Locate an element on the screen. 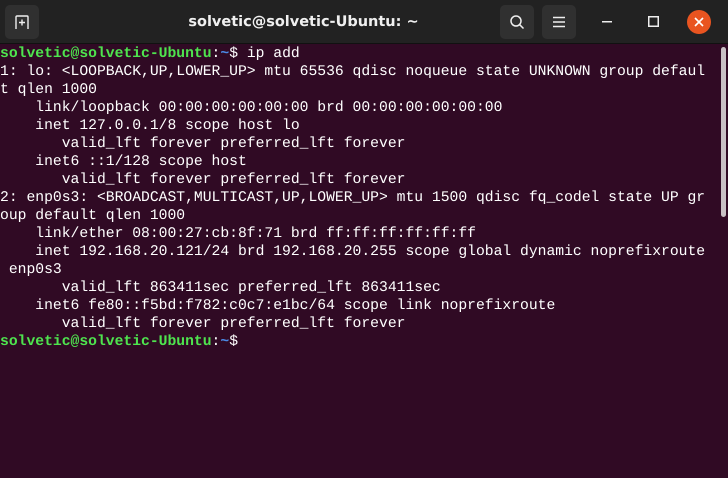 The height and width of the screenshot is (478, 728). output-line: inet6 fe80::f5bd:f782:c0c7:e1bc/64 scope link noprefixroute is located at coordinates (295, 306).